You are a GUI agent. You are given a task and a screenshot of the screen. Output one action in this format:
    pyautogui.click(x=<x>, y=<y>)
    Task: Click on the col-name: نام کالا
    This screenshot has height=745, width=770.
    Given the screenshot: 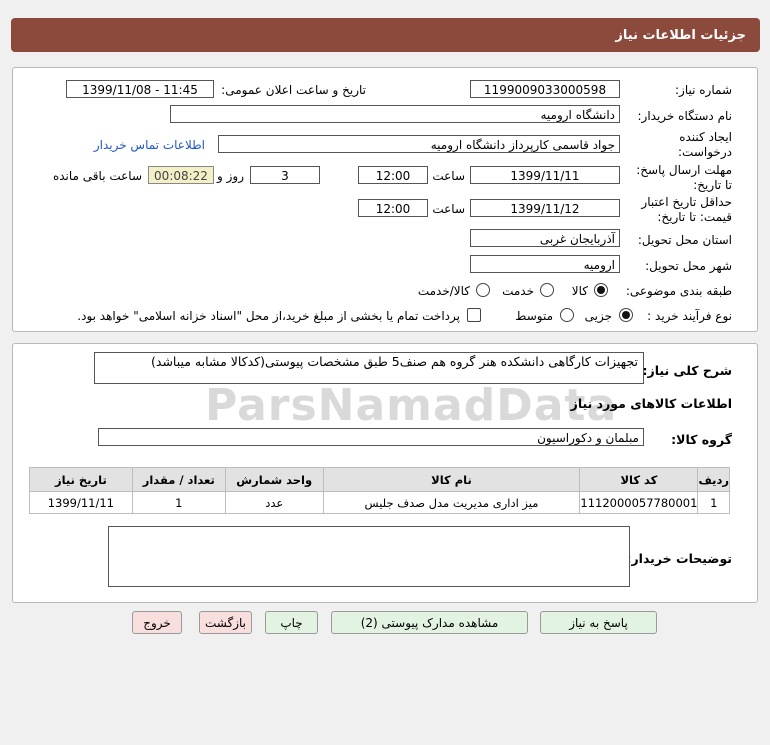 What is the action you would take?
    pyautogui.click(x=451, y=479)
    